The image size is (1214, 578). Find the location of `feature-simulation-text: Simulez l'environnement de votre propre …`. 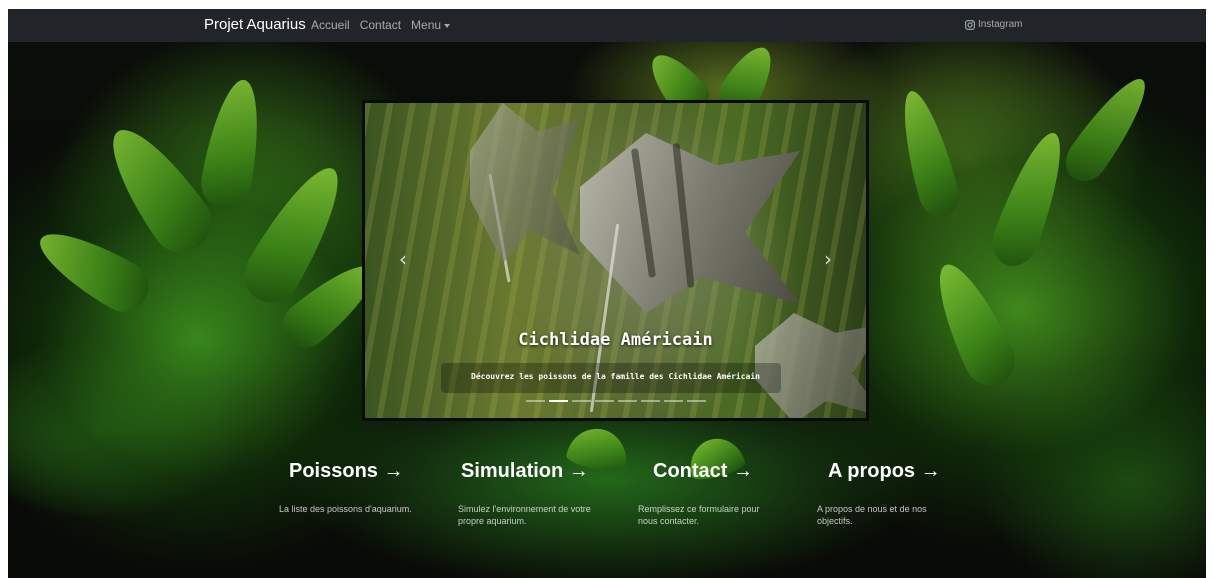

feature-simulation-text: Simulez l'environnement de votre propre … is located at coordinates (524, 515).